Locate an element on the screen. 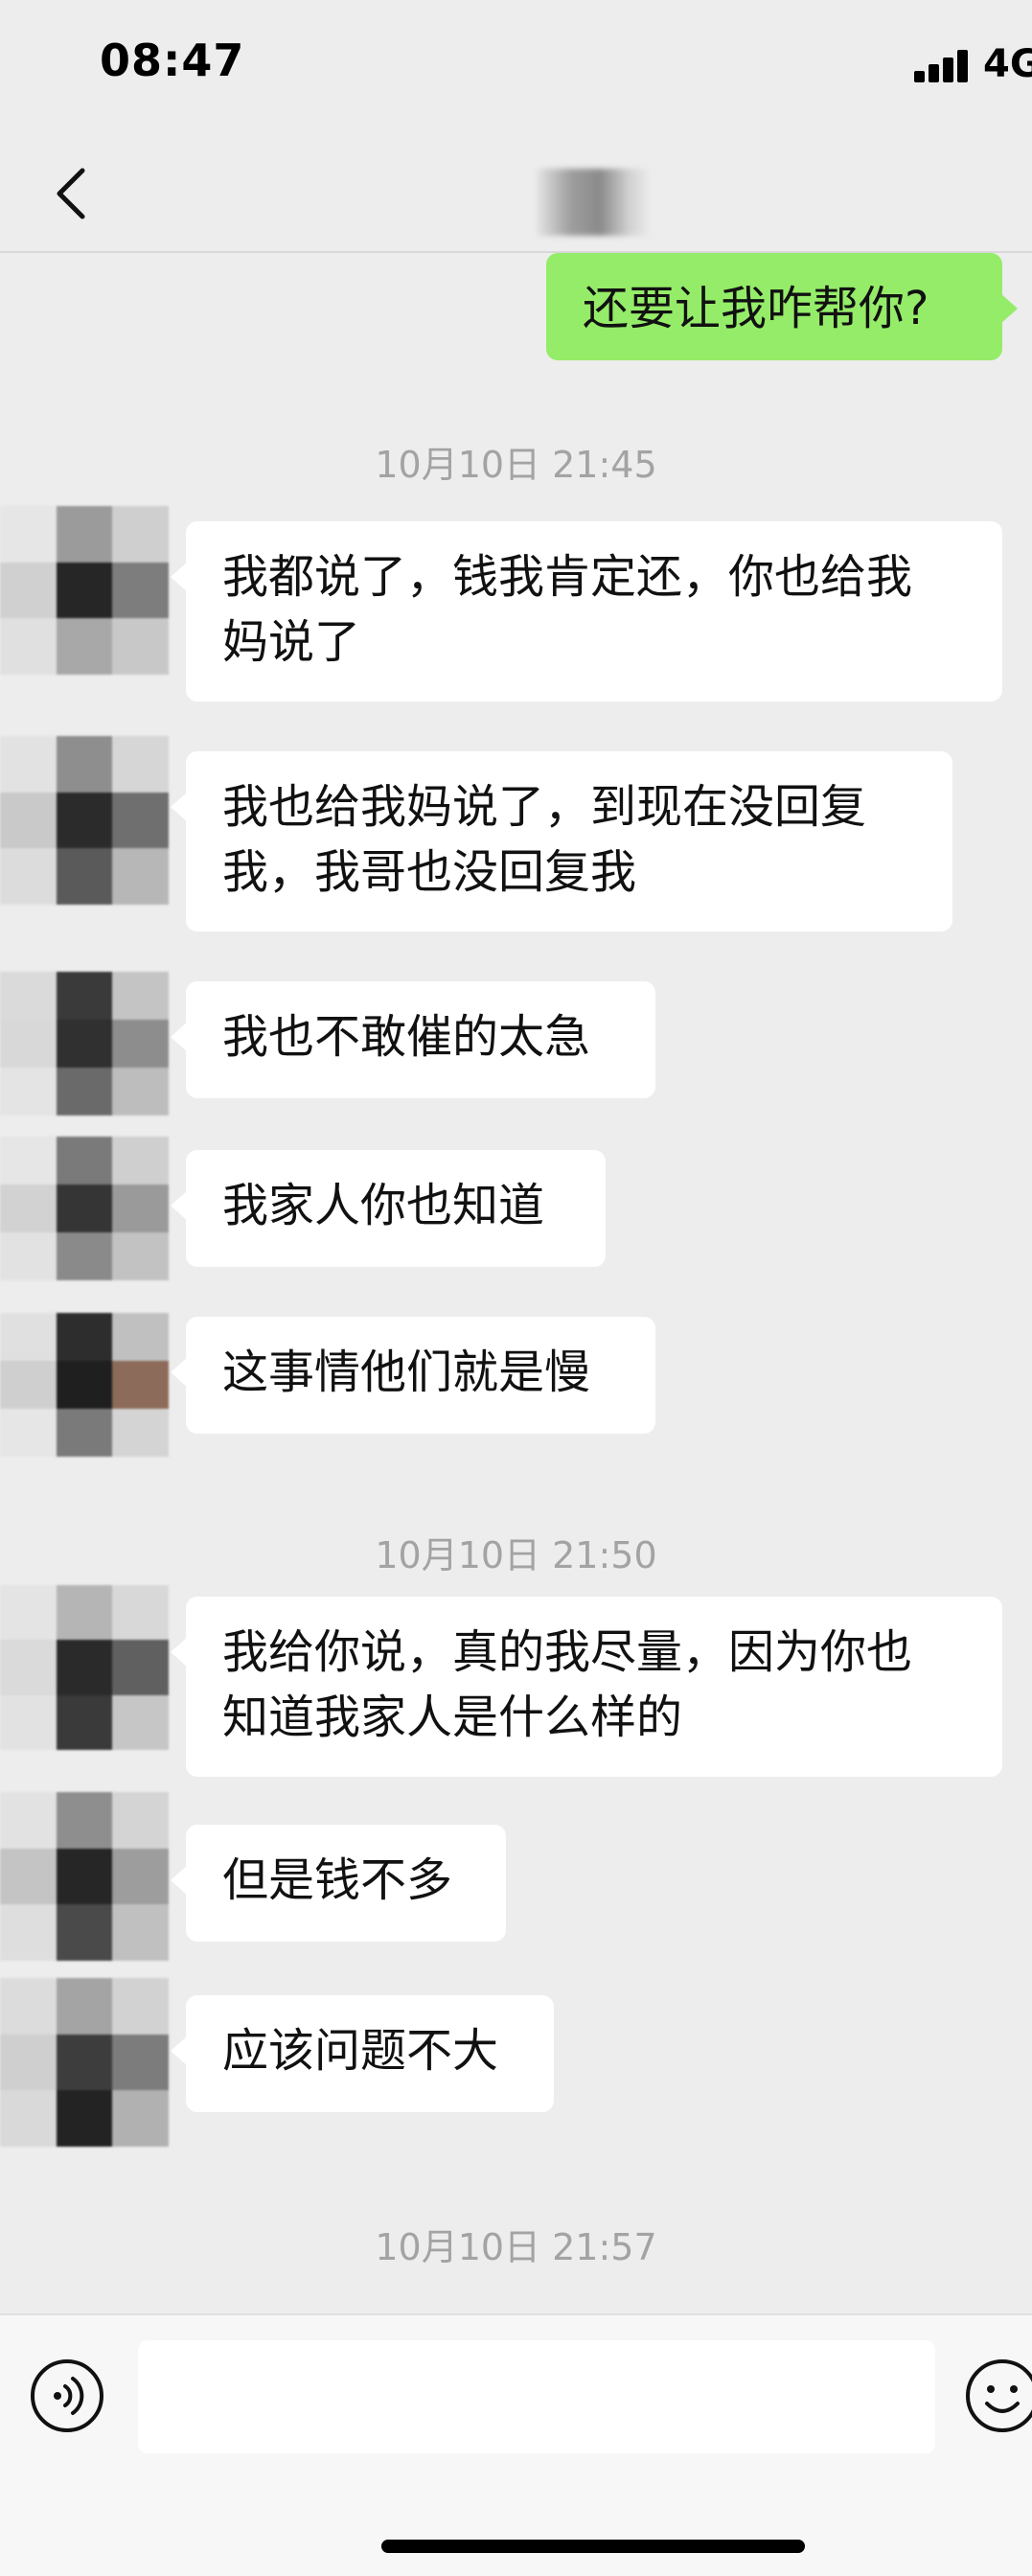  message-timestamp: 10月10日 21:45 is located at coordinates (516, 465).